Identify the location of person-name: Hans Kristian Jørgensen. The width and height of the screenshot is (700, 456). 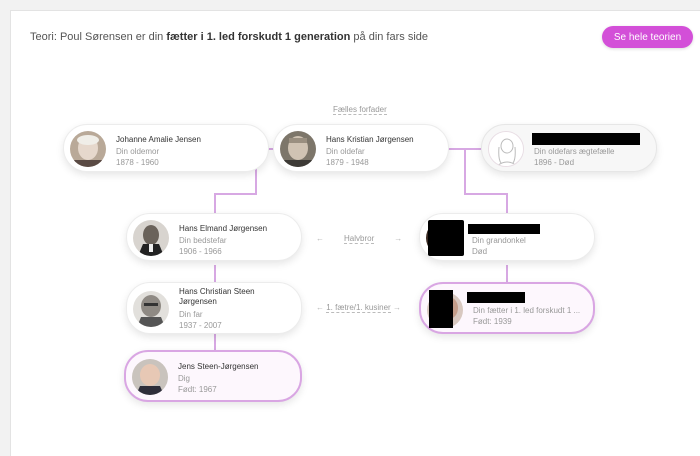
(370, 139).